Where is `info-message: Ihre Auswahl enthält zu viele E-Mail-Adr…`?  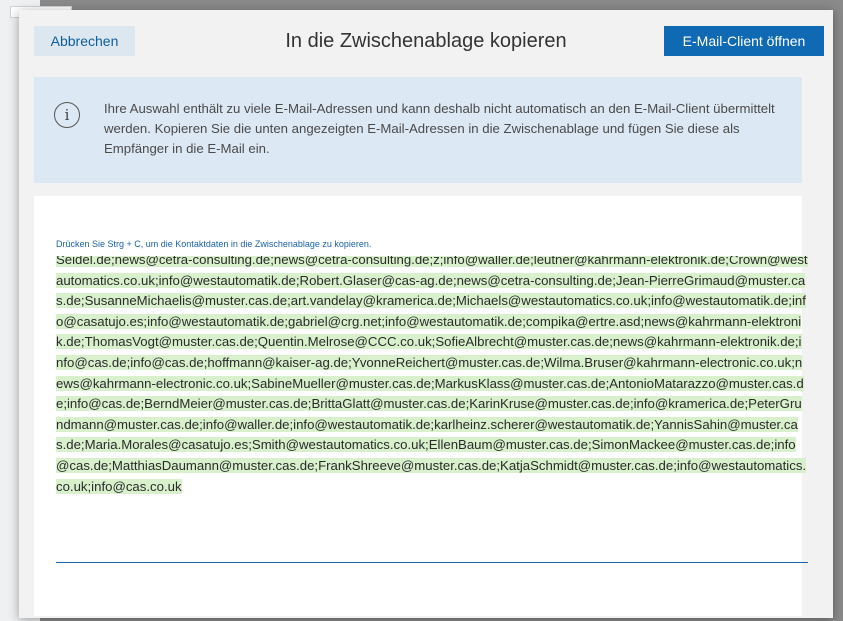
info-message: Ihre Auswahl enthält zu viele E-Mail-Adr… is located at coordinates (439, 128).